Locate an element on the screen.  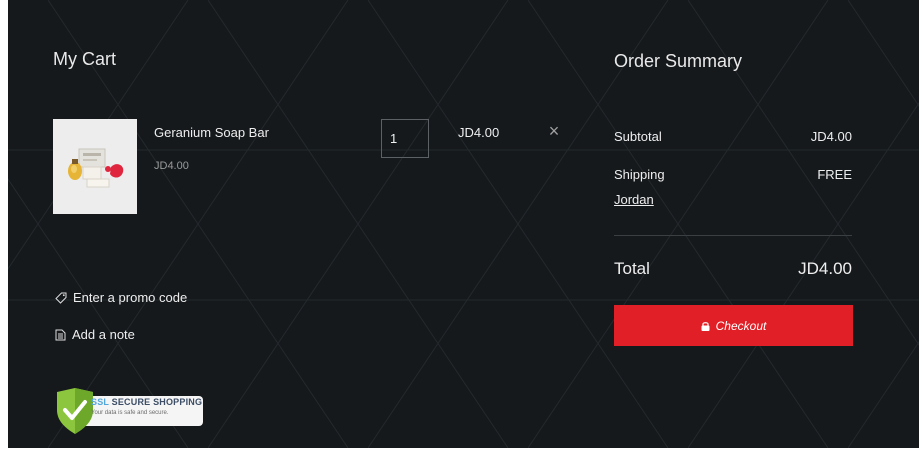
quantity-input is located at coordinates (405, 138).